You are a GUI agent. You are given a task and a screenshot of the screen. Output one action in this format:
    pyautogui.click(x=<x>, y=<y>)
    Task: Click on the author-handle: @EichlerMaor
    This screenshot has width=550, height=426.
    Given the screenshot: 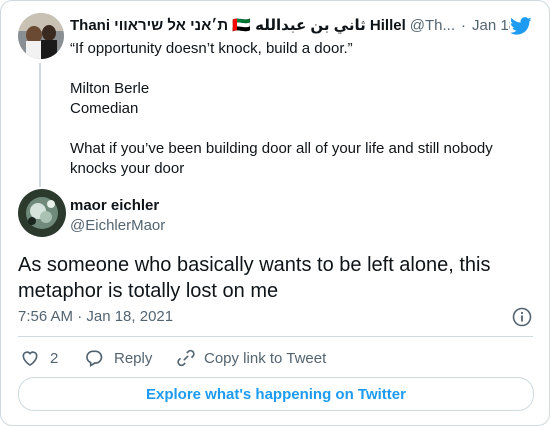 What is the action you would take?
    pyautogui.click(x=117, y=225)
    